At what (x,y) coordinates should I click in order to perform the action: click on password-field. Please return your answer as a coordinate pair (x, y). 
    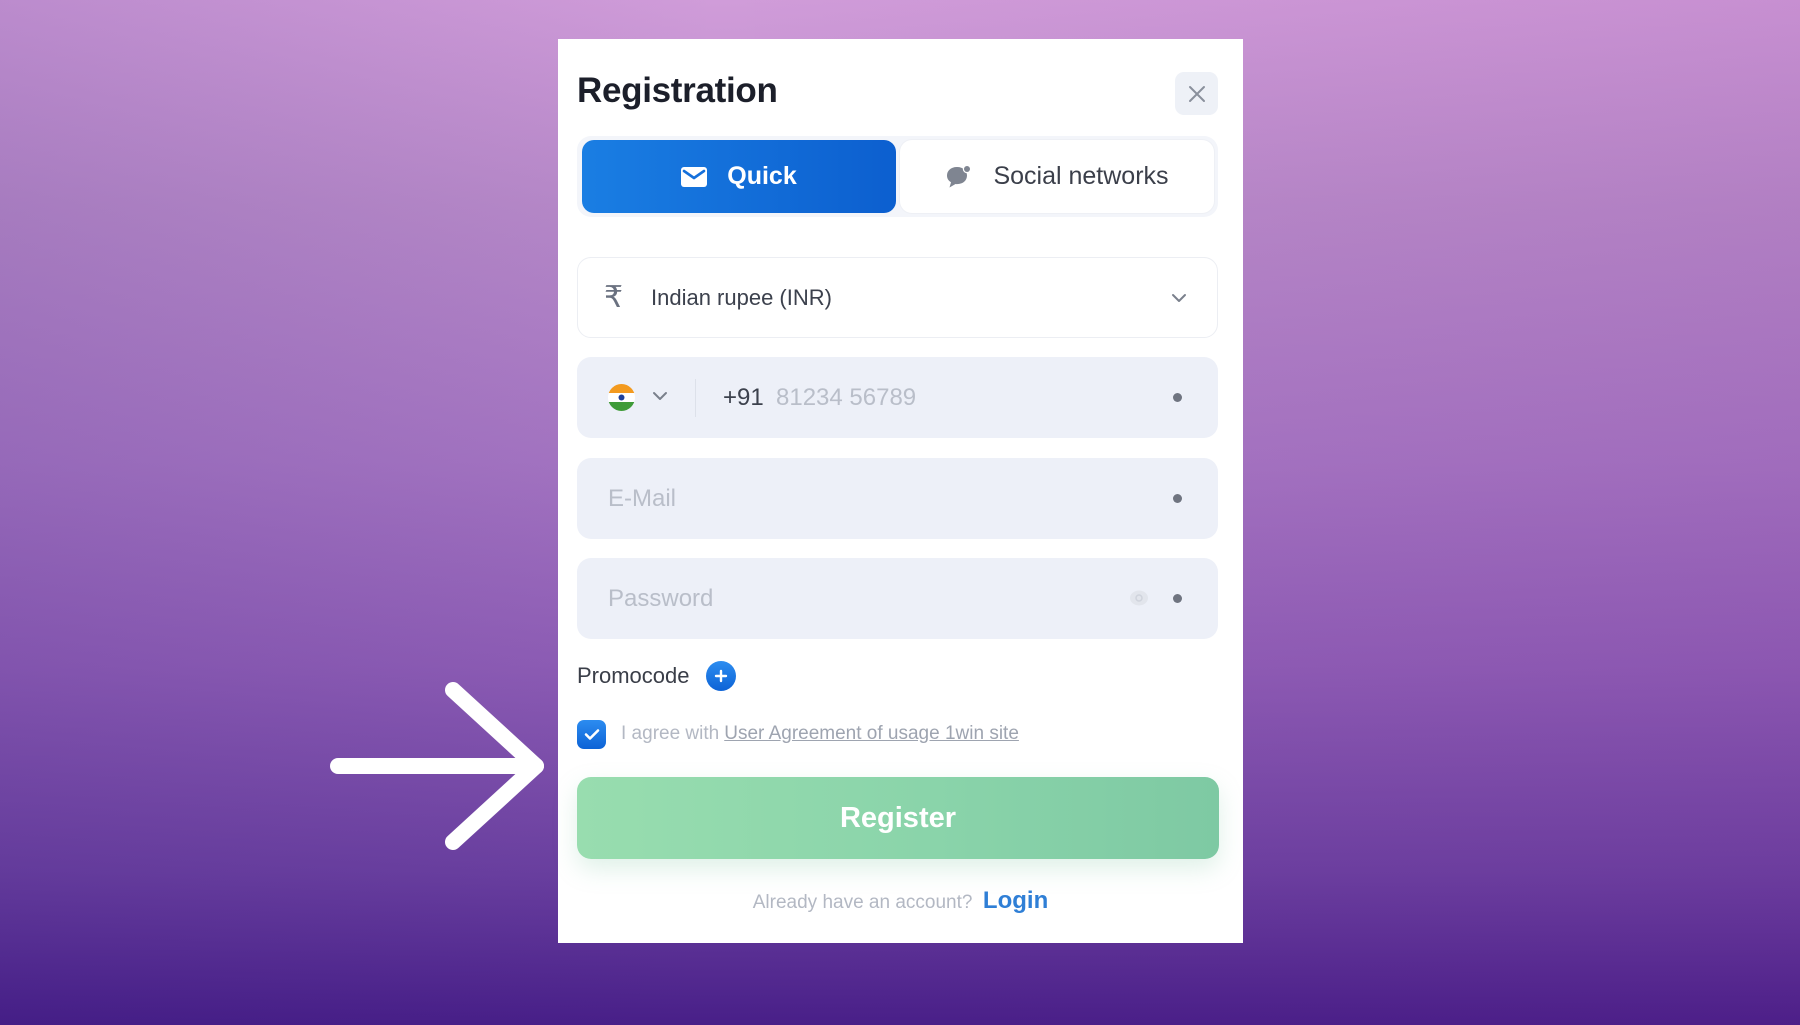
    Looking at the image, I should click on (897, 598).